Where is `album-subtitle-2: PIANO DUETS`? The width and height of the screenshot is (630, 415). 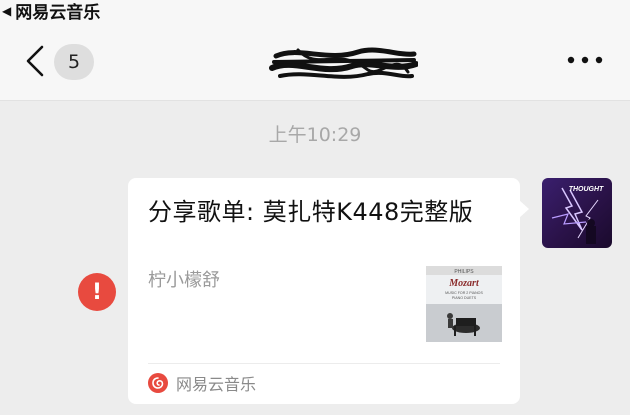 album-subtitle-2: PIANO DUETS is located at coordinates (464, 298).